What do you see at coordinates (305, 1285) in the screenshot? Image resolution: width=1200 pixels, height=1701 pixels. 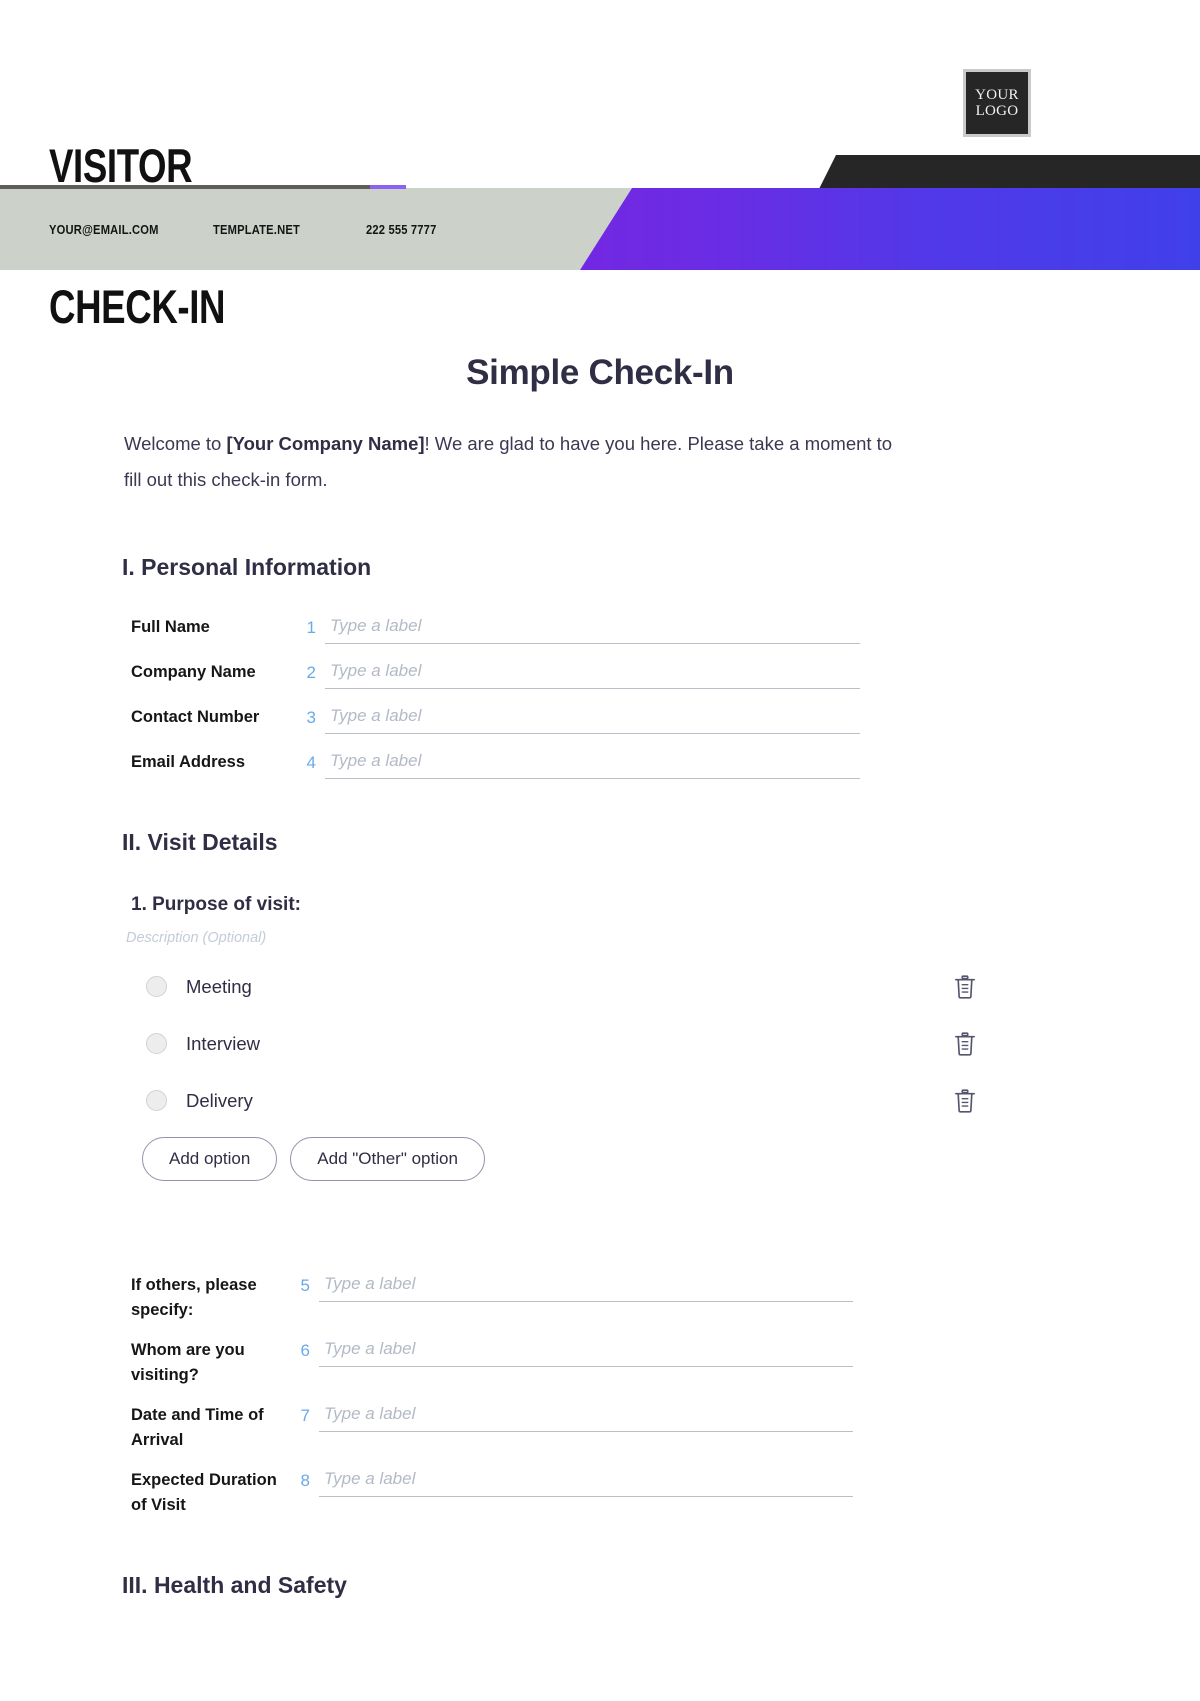 I see `field-number-5: 5` at bounding box center [305, 1285].